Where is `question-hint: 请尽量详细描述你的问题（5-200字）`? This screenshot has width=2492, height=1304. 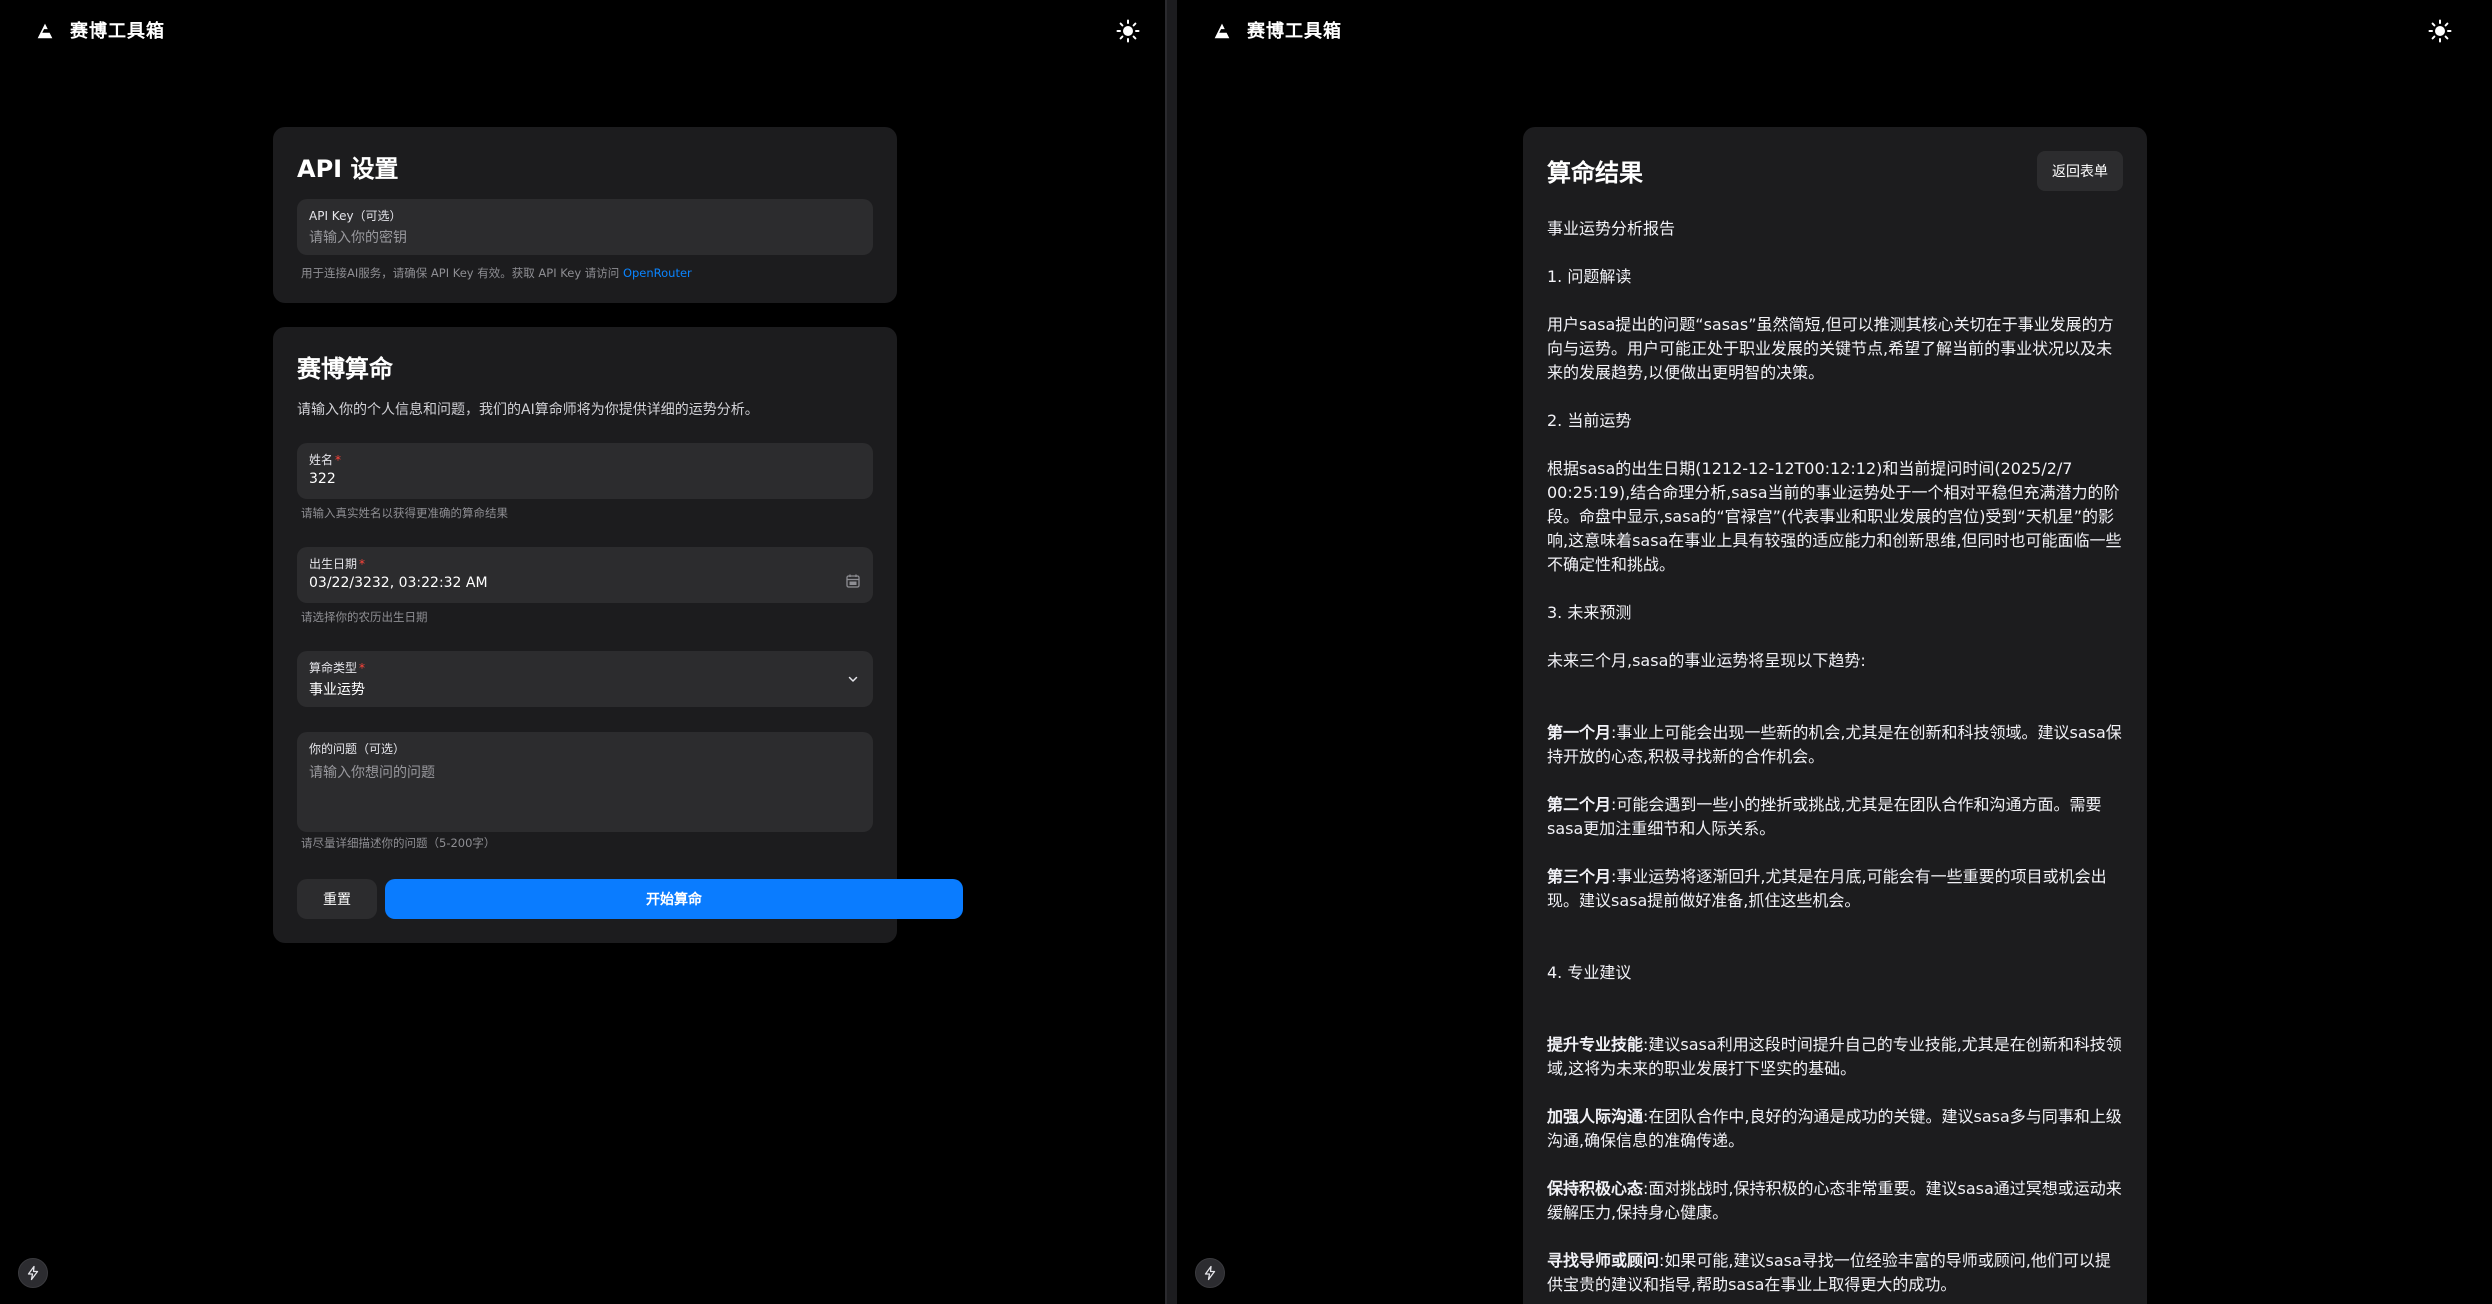 question-hint: 请尽量详细描述你的问题（5-200字） is located at coordinates (398, 843).